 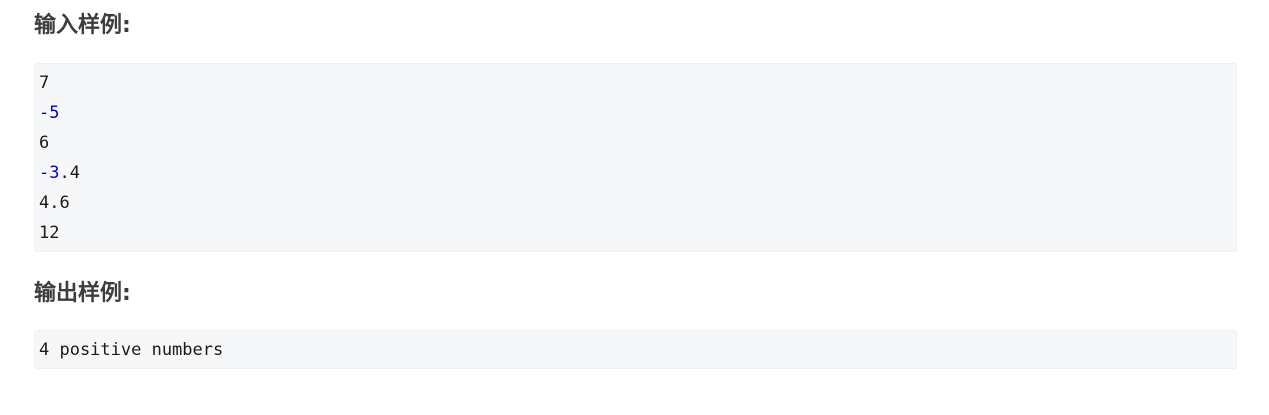 I want to click on input-line-text: 6, so click(x=44, y=143).